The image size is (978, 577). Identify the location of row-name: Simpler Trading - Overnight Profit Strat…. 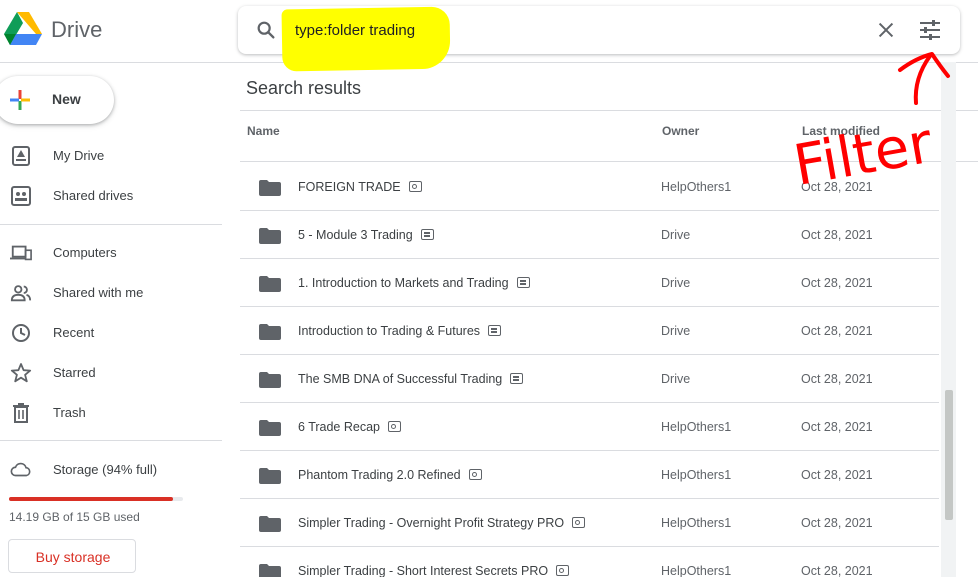
(442, 523).